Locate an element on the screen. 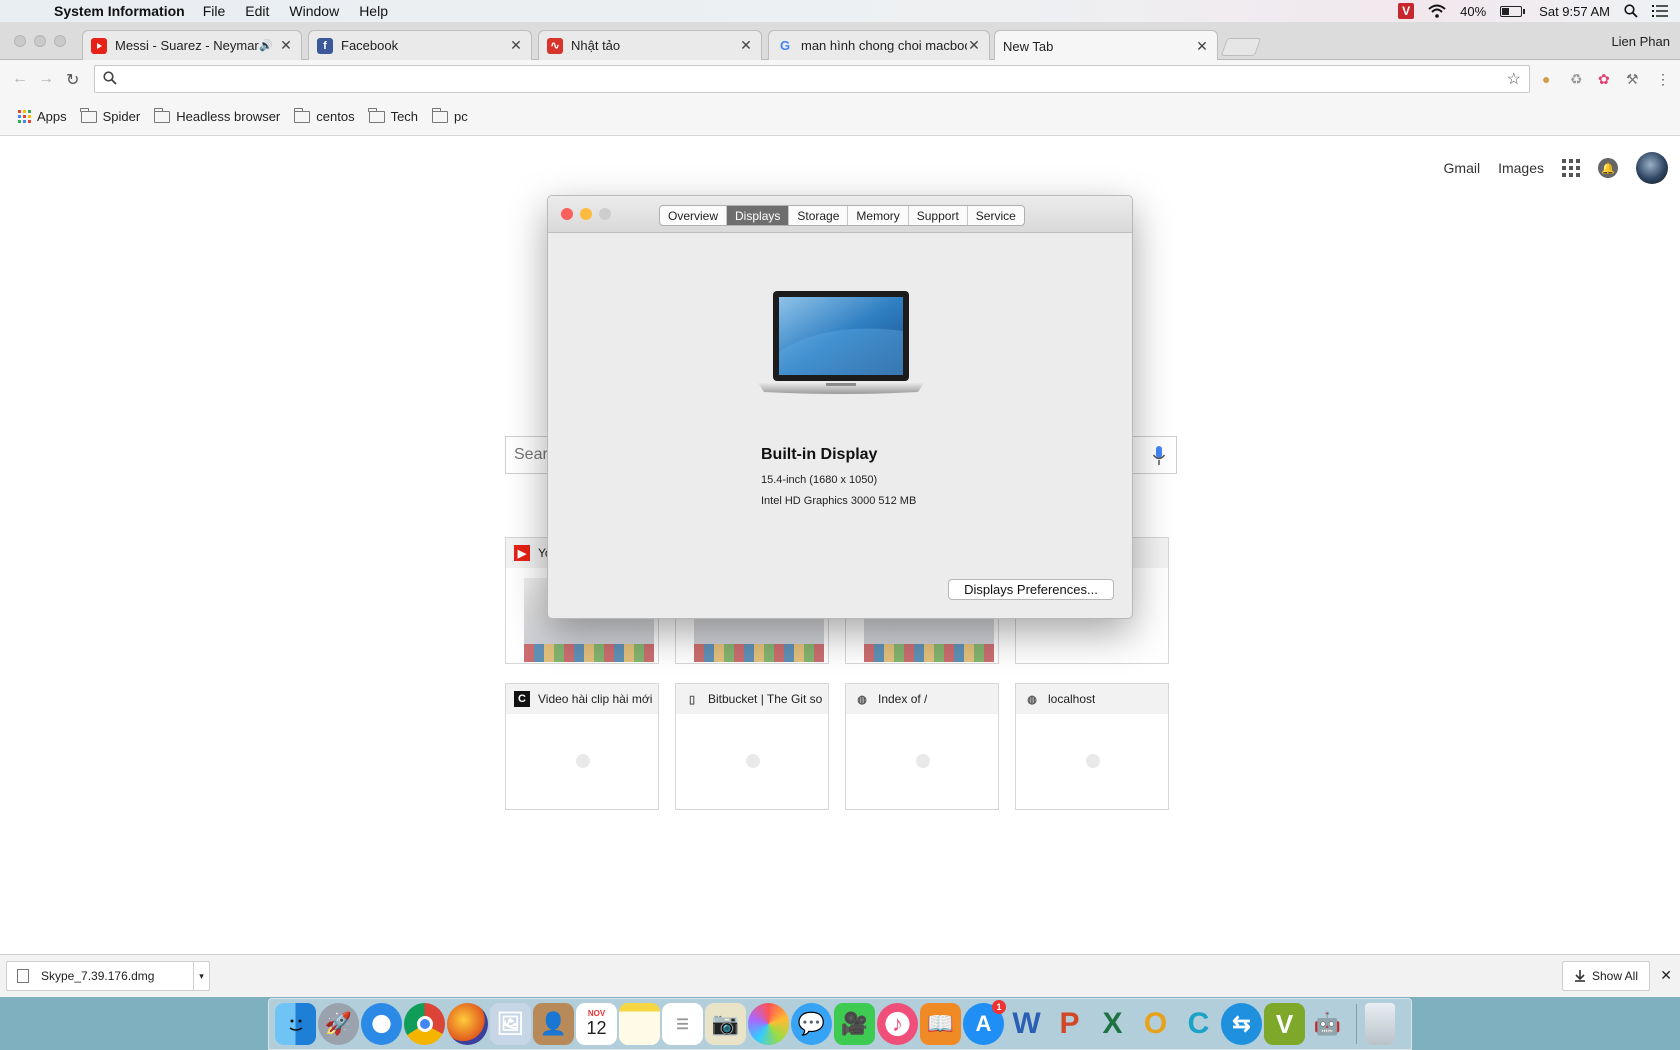  image-capture-icon: 📷 is located at coordinates (725, 1024).